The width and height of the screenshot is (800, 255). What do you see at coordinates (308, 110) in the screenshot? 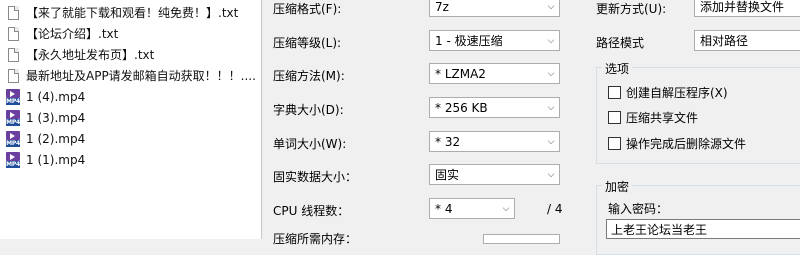
I see `dictionary-label: 字典大小(D):` at bounding box center [308, 110].